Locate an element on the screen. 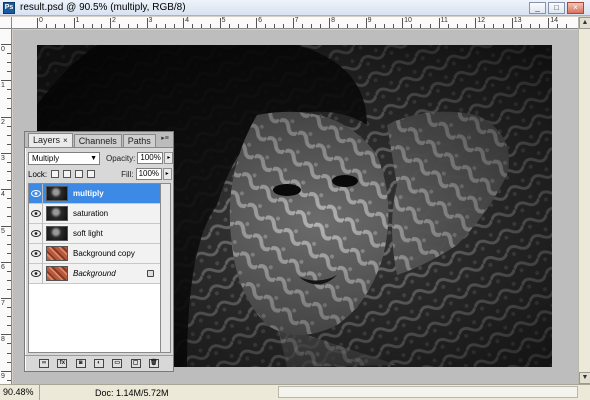  fill-label: Fill: is located at coordinates (127, 174).